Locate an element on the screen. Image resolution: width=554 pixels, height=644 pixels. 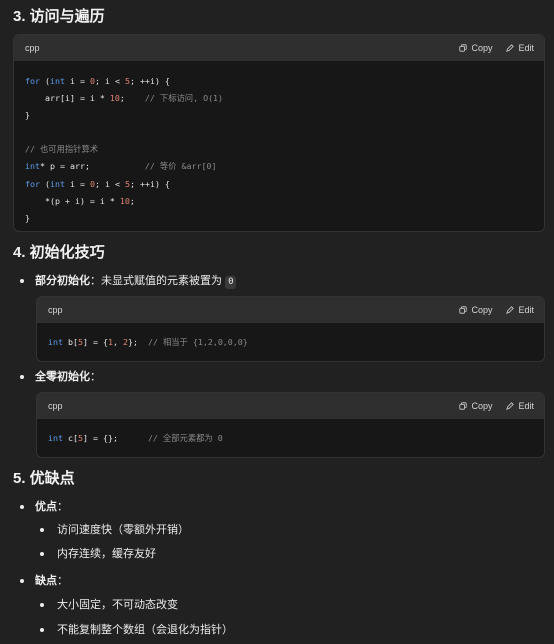
code-token: c[ is located at coordinates (70, 438).